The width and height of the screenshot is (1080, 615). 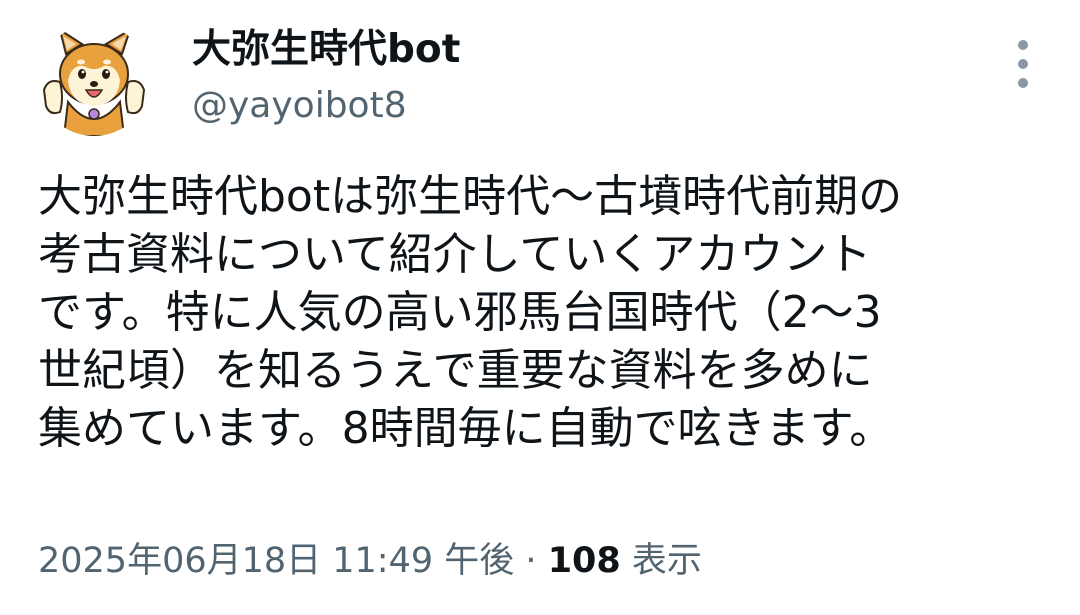 I want to click on tweet-meta: 2025年06月18日 11:49 午後 · 108 表示, so click(x=370, y=561).